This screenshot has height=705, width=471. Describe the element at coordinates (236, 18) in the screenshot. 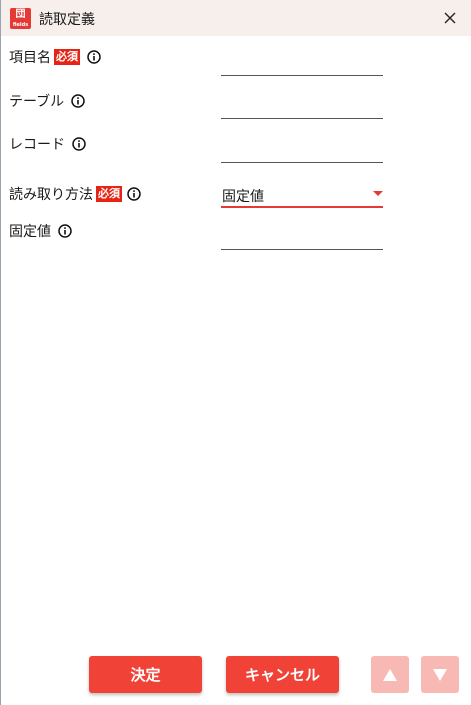

I see `title-bar: 団 fields 読取定義` at that location.